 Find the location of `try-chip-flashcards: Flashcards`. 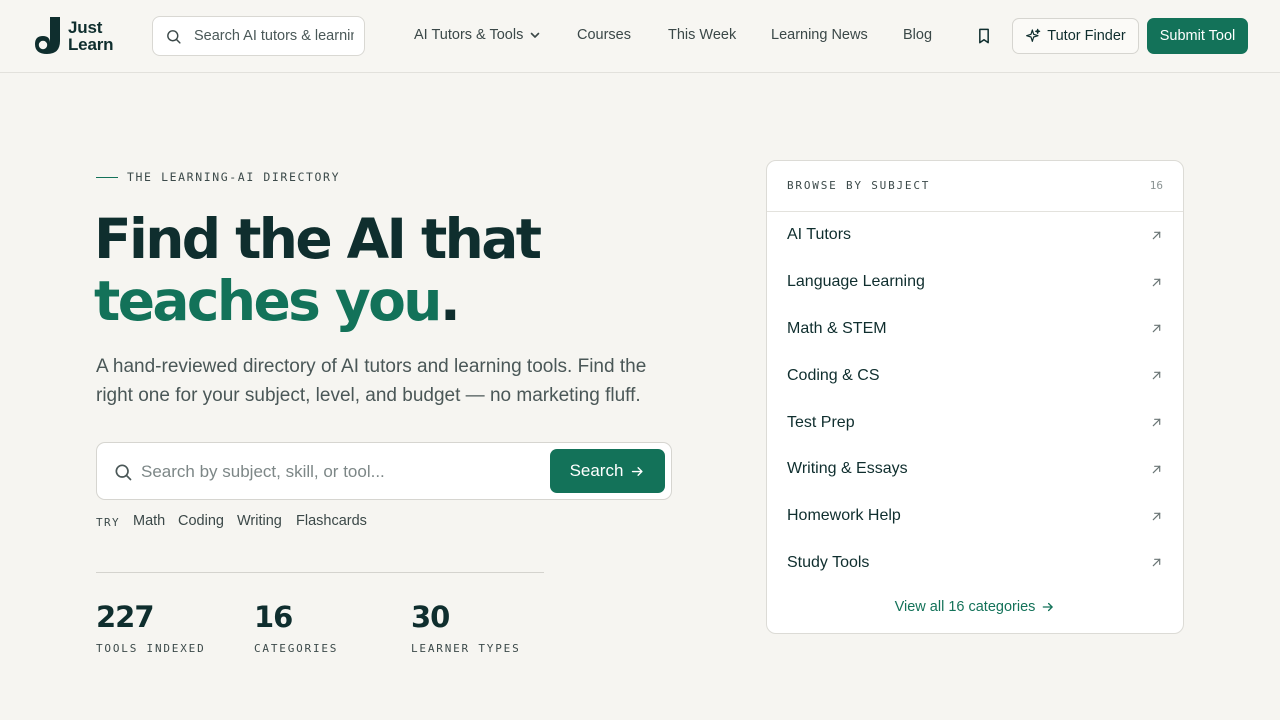

try-chip-flashcards: Flashcards is located at coordinates (331, 521).